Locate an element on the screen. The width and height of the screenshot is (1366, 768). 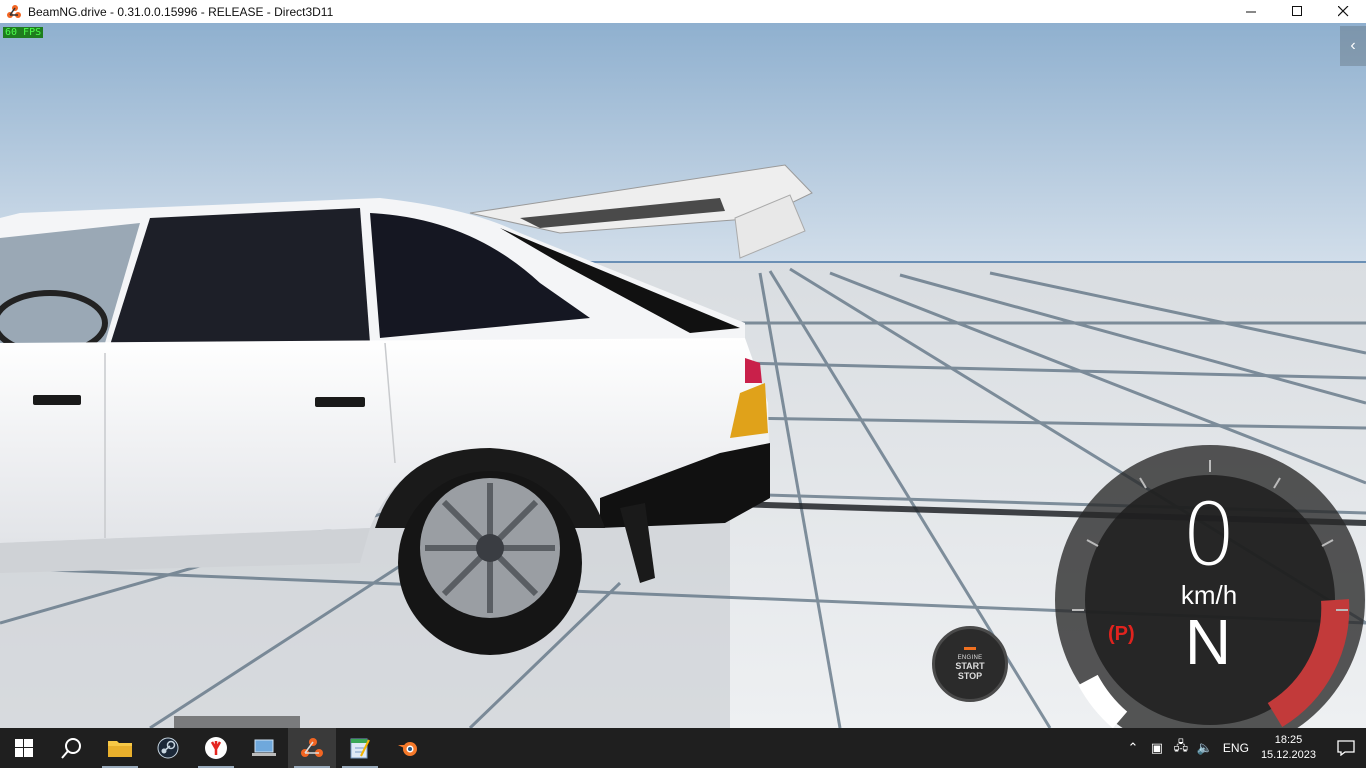
system-tray: ⌃ ▣ 🖧 🔈 ENG 18:25 15.12.2023 is located at coordinates (1243, 748).